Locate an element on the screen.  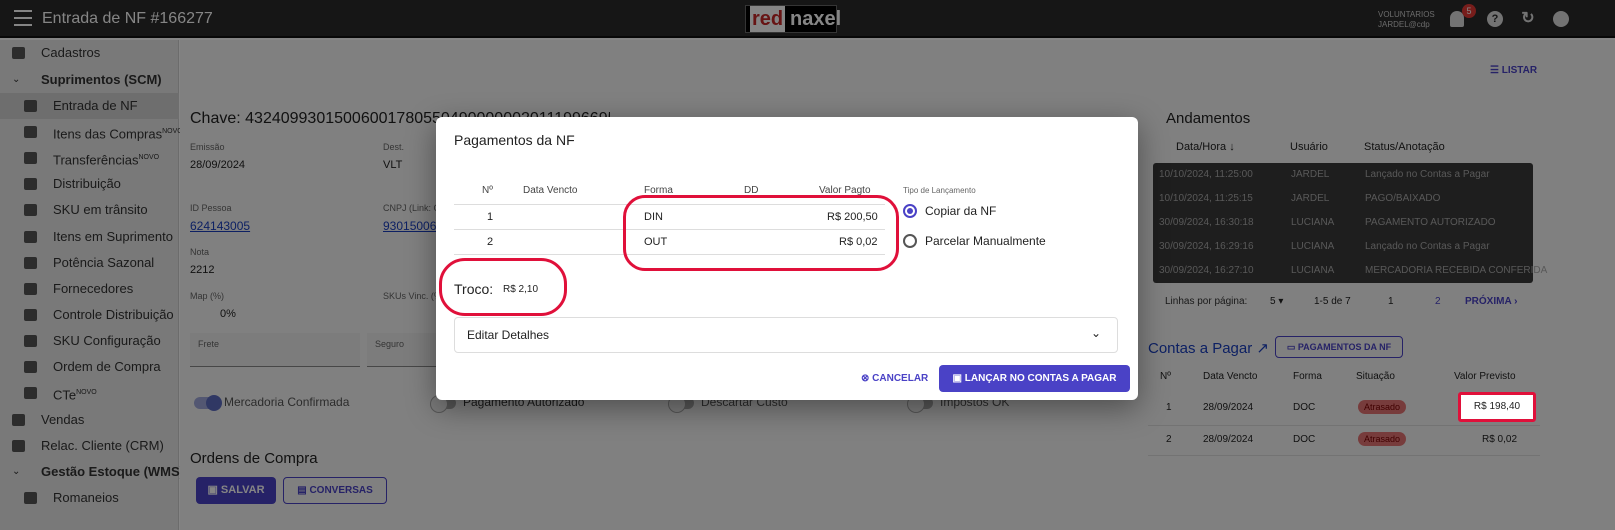
dialog-title: Pagamentos da NF is located at coordinates (514, 140).